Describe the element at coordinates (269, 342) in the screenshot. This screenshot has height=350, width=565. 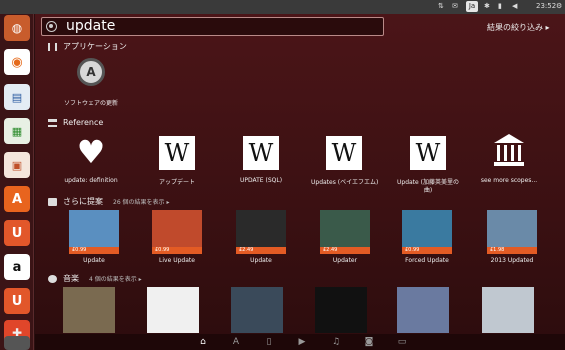
I see `files-lens-icon: ▯` at that location.